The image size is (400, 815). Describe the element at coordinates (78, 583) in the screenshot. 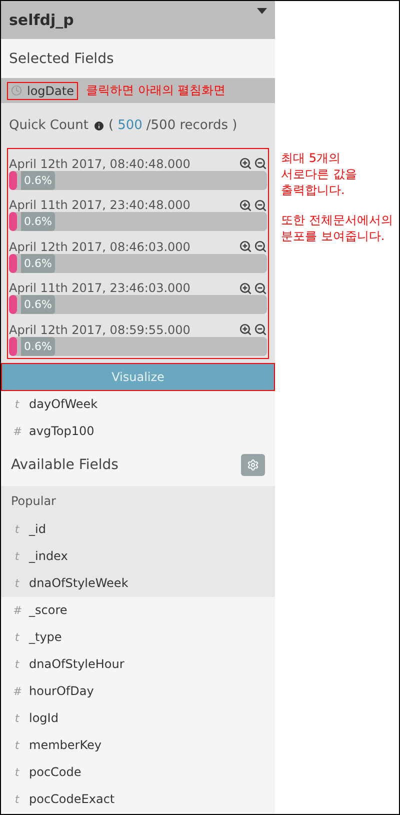

I see `field-name: dnaOfStyleWeek` at that location.